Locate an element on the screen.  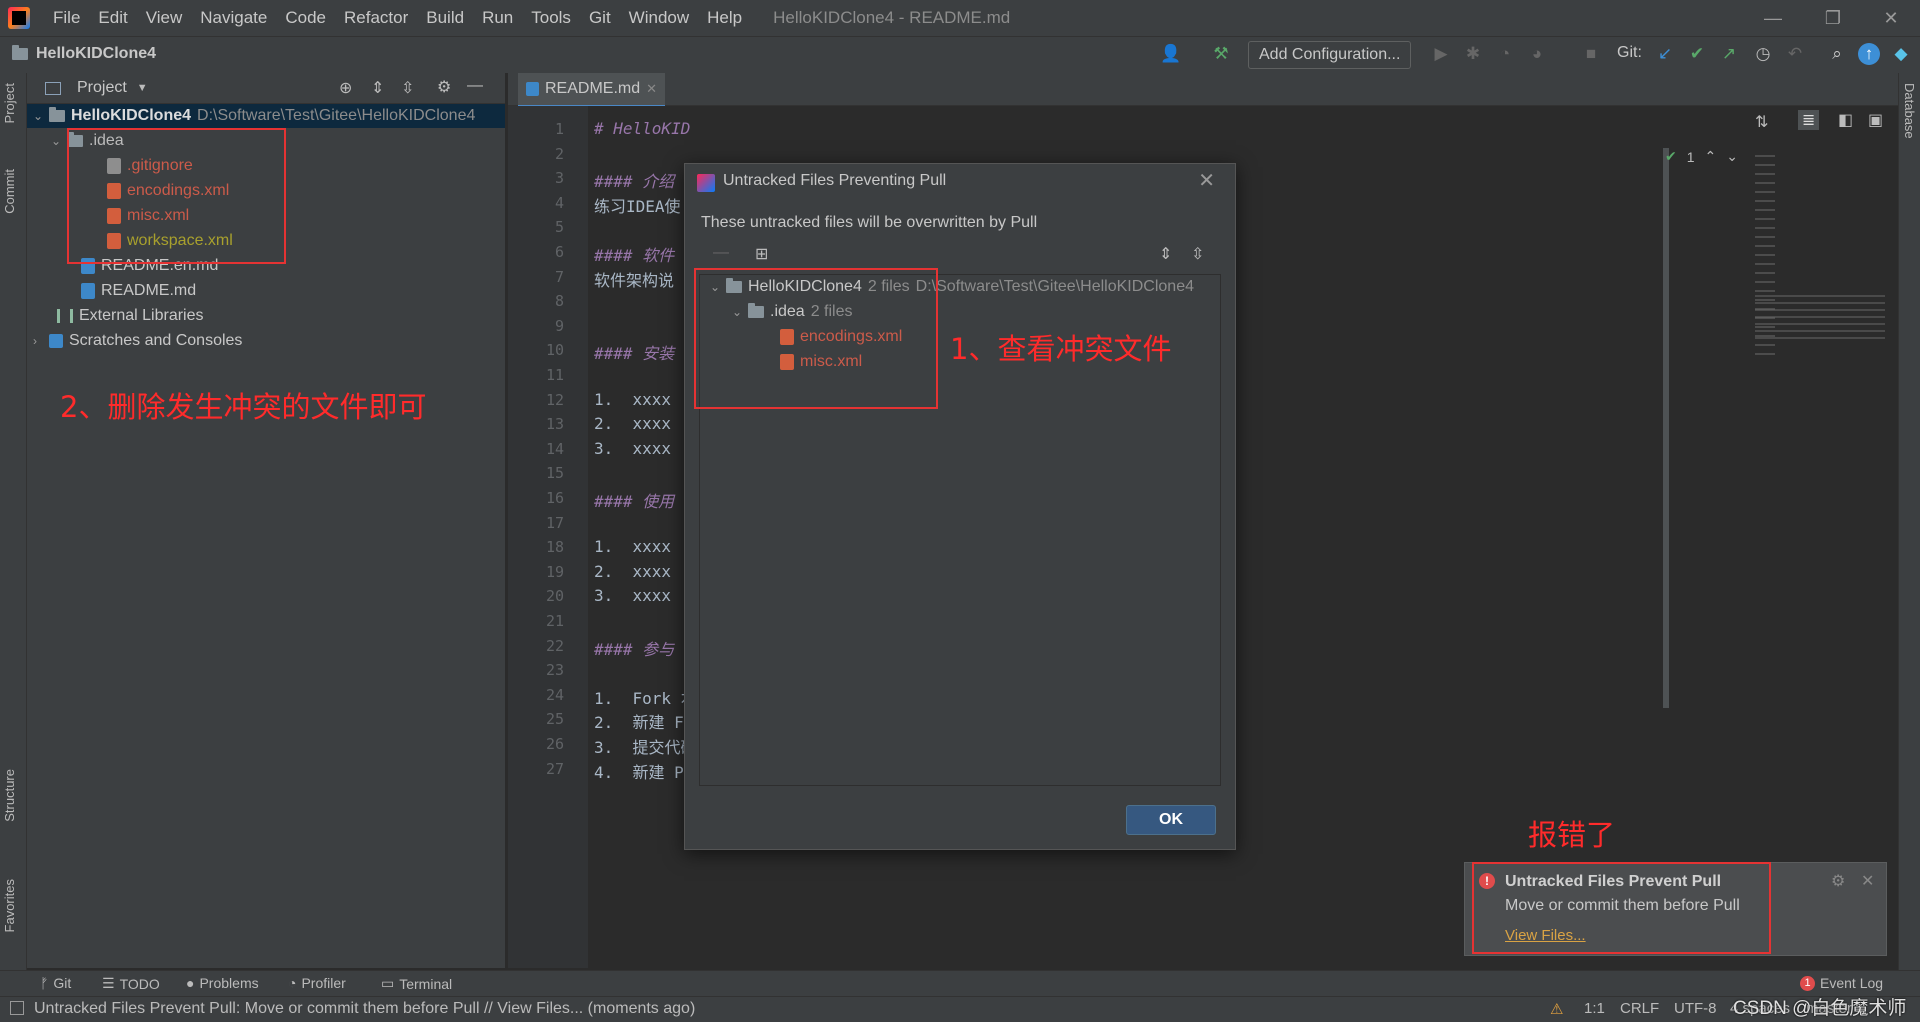
file-encoding: UTF-8 is located at coordinates (1695, 1008).